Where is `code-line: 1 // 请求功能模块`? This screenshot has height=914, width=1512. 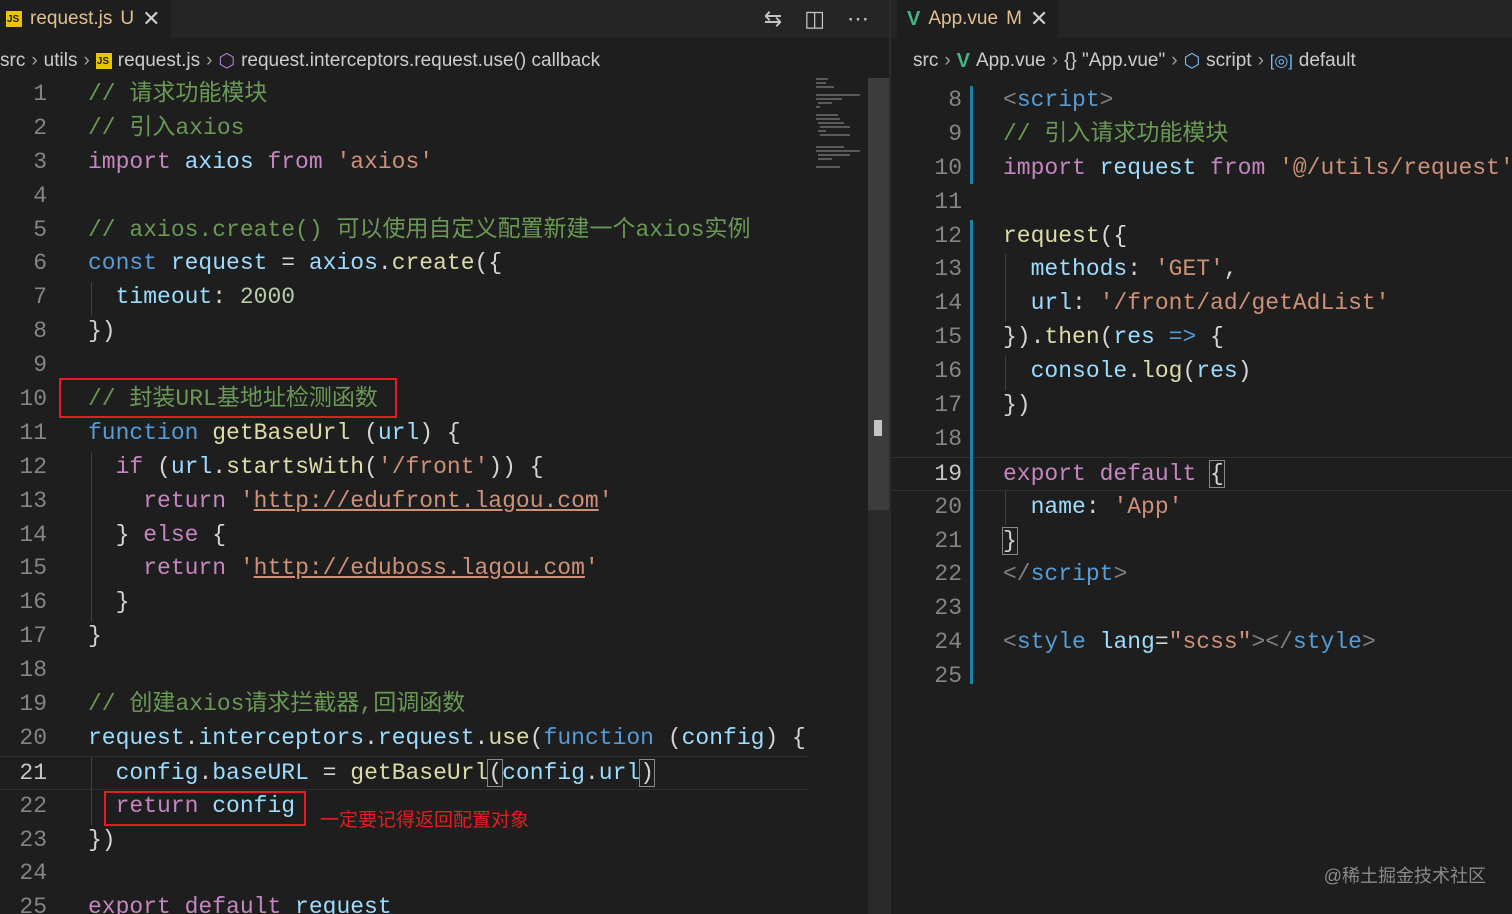 code-line: 1 // 请求功能模块 is located at coordinates (404, 95).